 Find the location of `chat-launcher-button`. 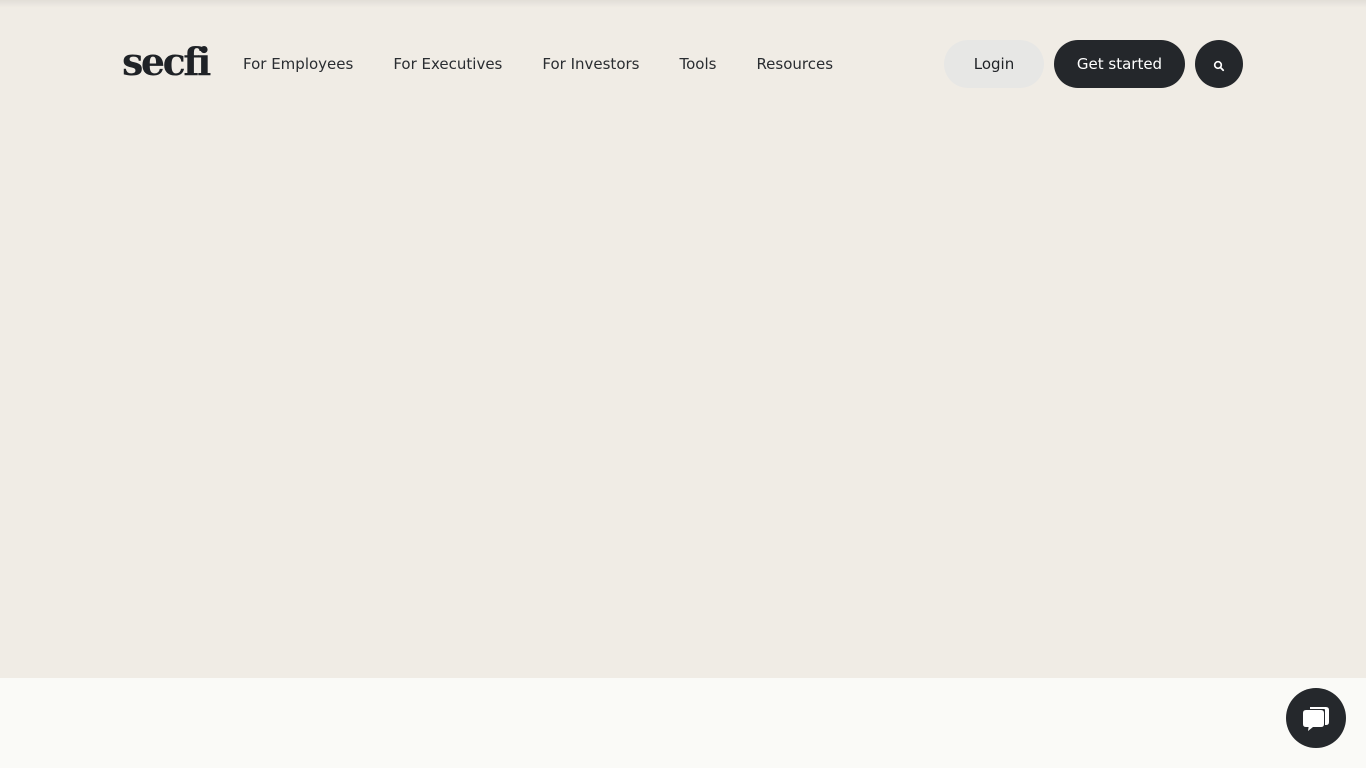

chat-launcher-button is located at coordinates (1316, 718).